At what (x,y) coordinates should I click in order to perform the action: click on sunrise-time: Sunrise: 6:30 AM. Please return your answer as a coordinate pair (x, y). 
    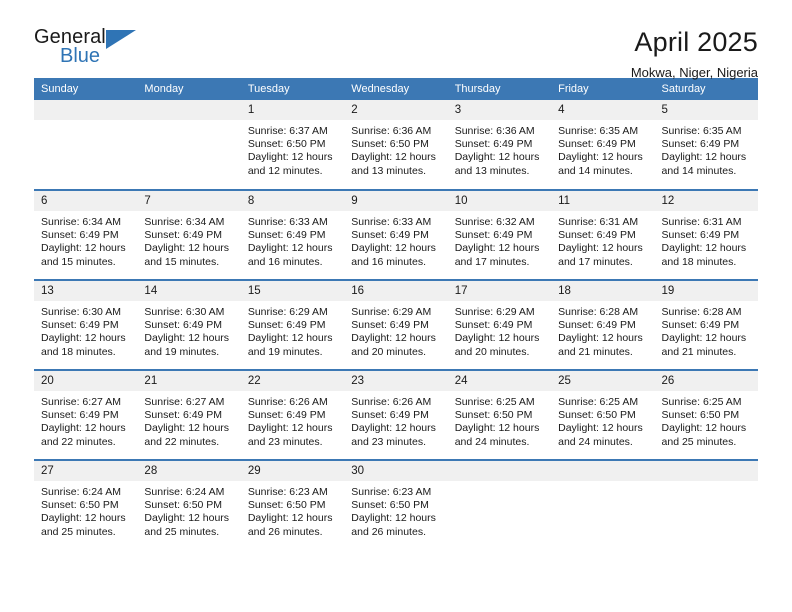
    Looking at the image, I should click on (81, 312).